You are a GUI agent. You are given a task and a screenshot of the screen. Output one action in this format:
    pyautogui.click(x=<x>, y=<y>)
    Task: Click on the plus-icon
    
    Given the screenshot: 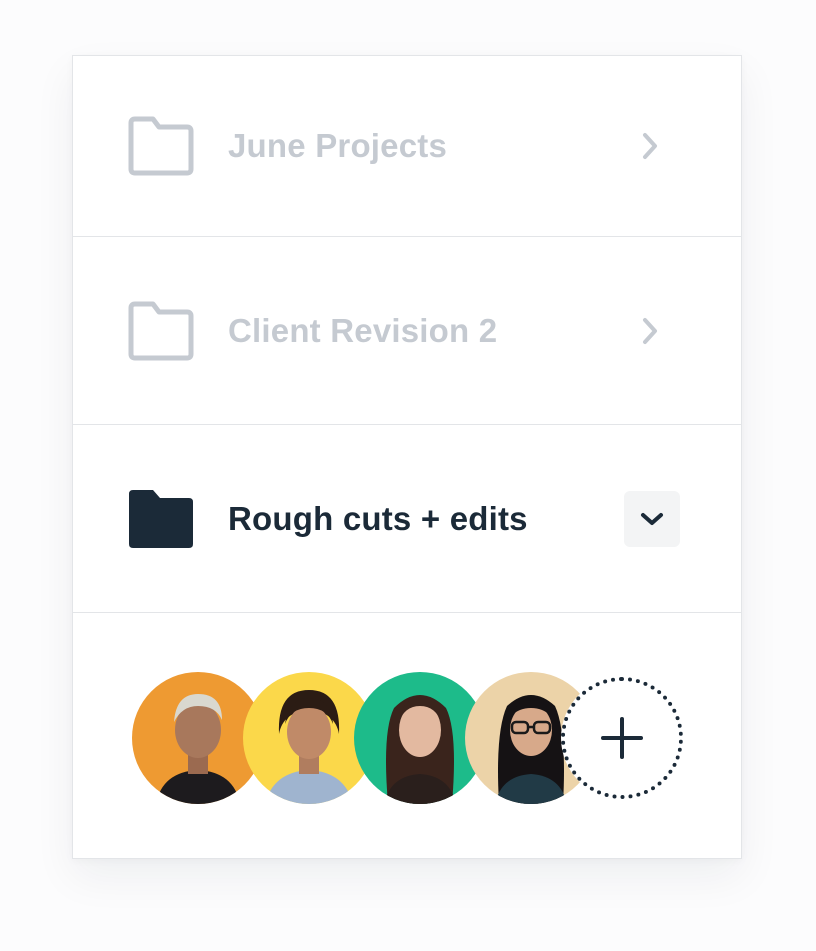 What is the action you would take?
    pyautogui.click(x=622, y=738)
    